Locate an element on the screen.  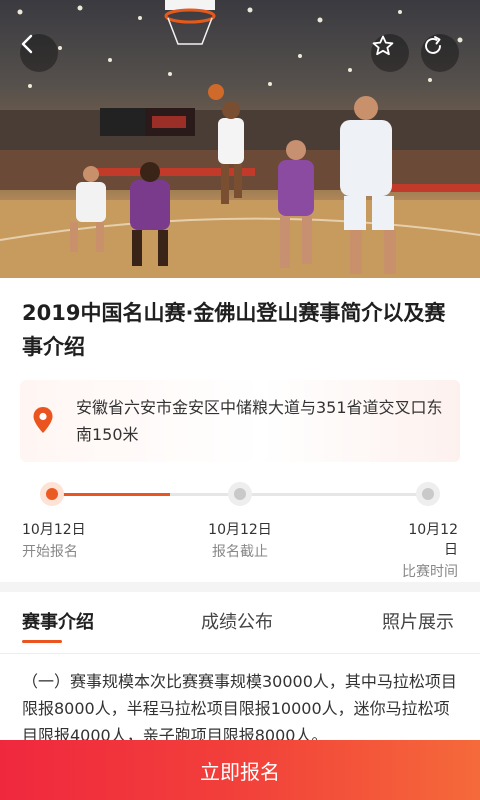
timeline-step-race: 10月12日 比赛时间 is located at coordinates (427, 551).